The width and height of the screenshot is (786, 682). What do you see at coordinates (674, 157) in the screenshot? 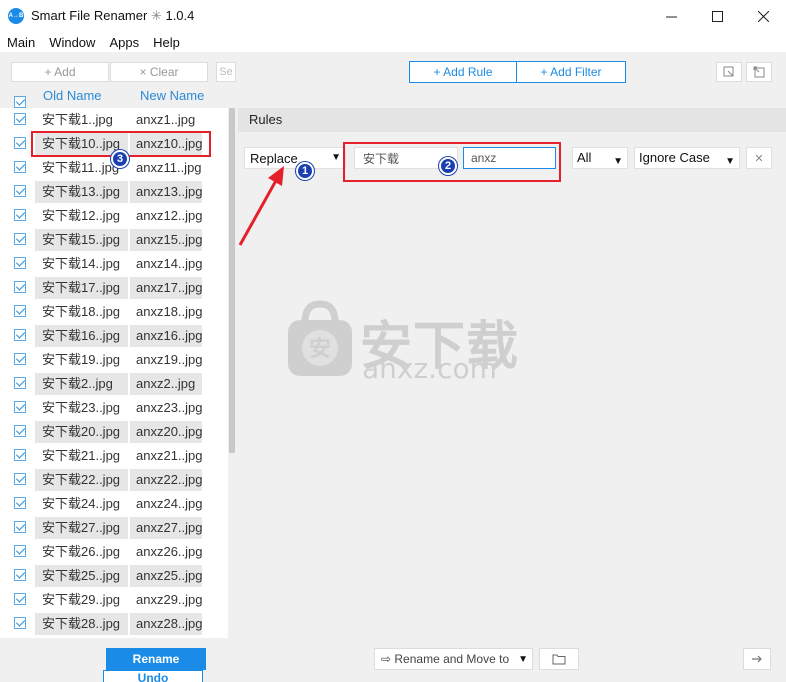
I see `case-value: Ignore Case` at bounding box center [674, 157].